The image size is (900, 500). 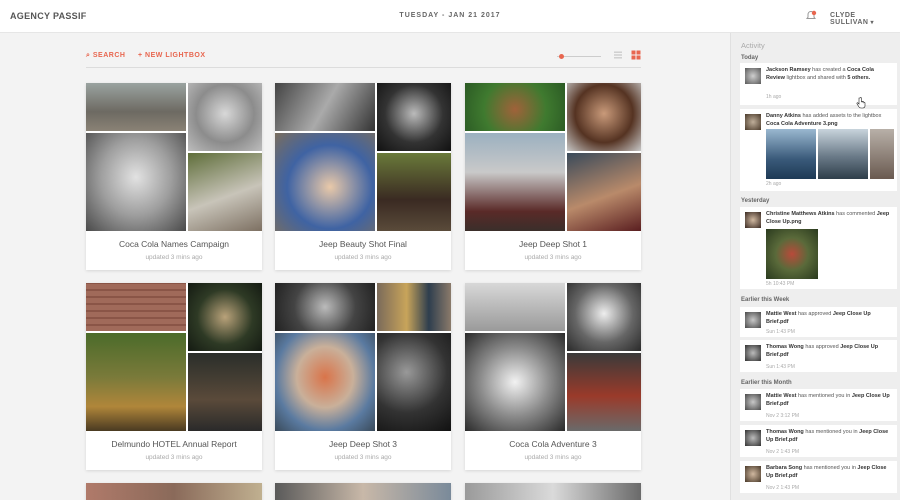 What do you see at coordinates (780, 284) in the screenshot?
I see `activity-time: 5h 10:43 PM` at bounding box center [780, 284].